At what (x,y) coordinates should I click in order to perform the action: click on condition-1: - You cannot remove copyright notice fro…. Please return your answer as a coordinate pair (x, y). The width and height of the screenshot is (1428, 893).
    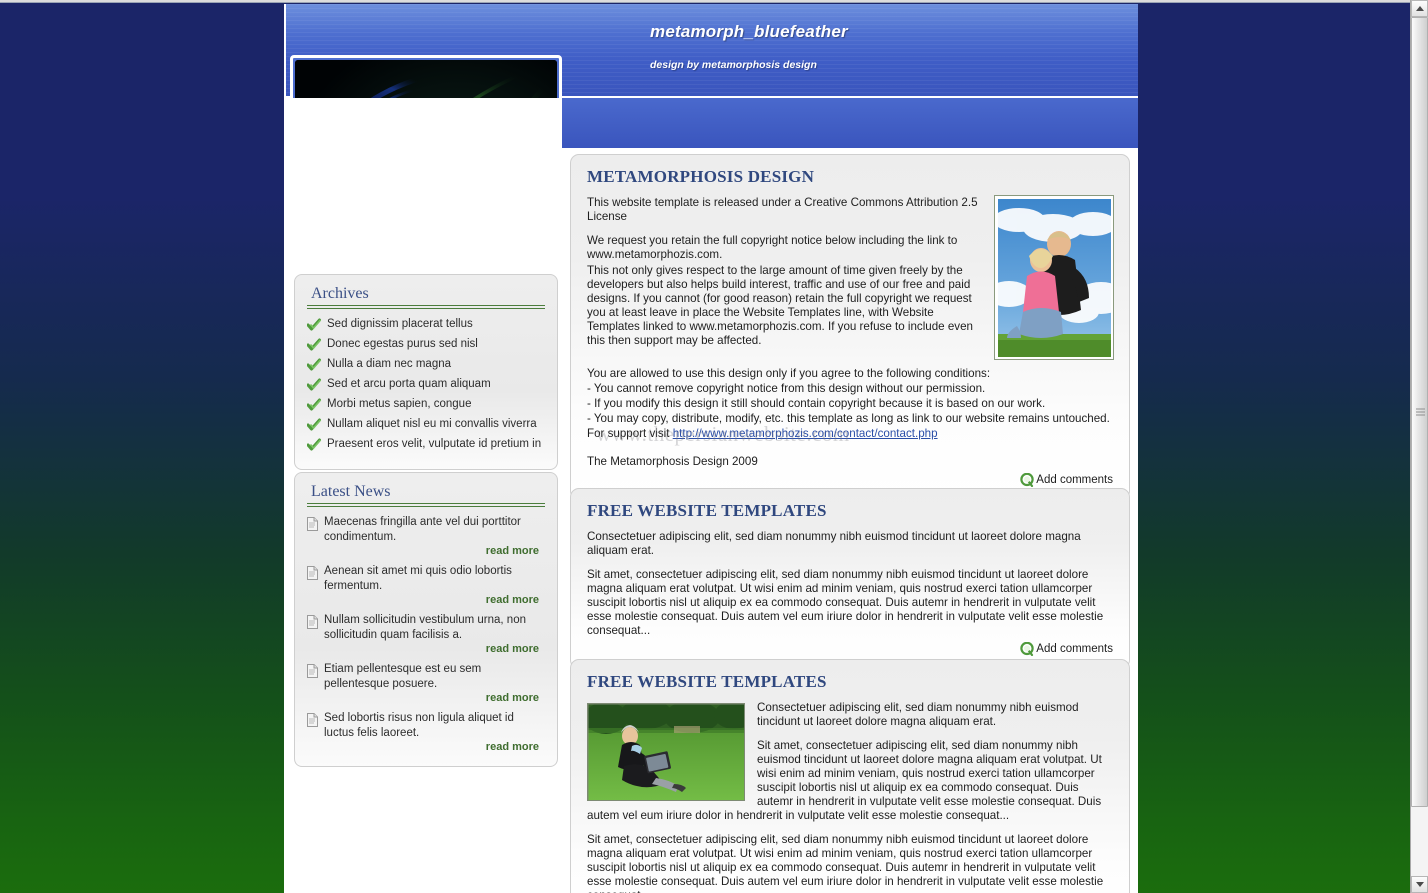
    Looking at the image, I should click on (786, 388).